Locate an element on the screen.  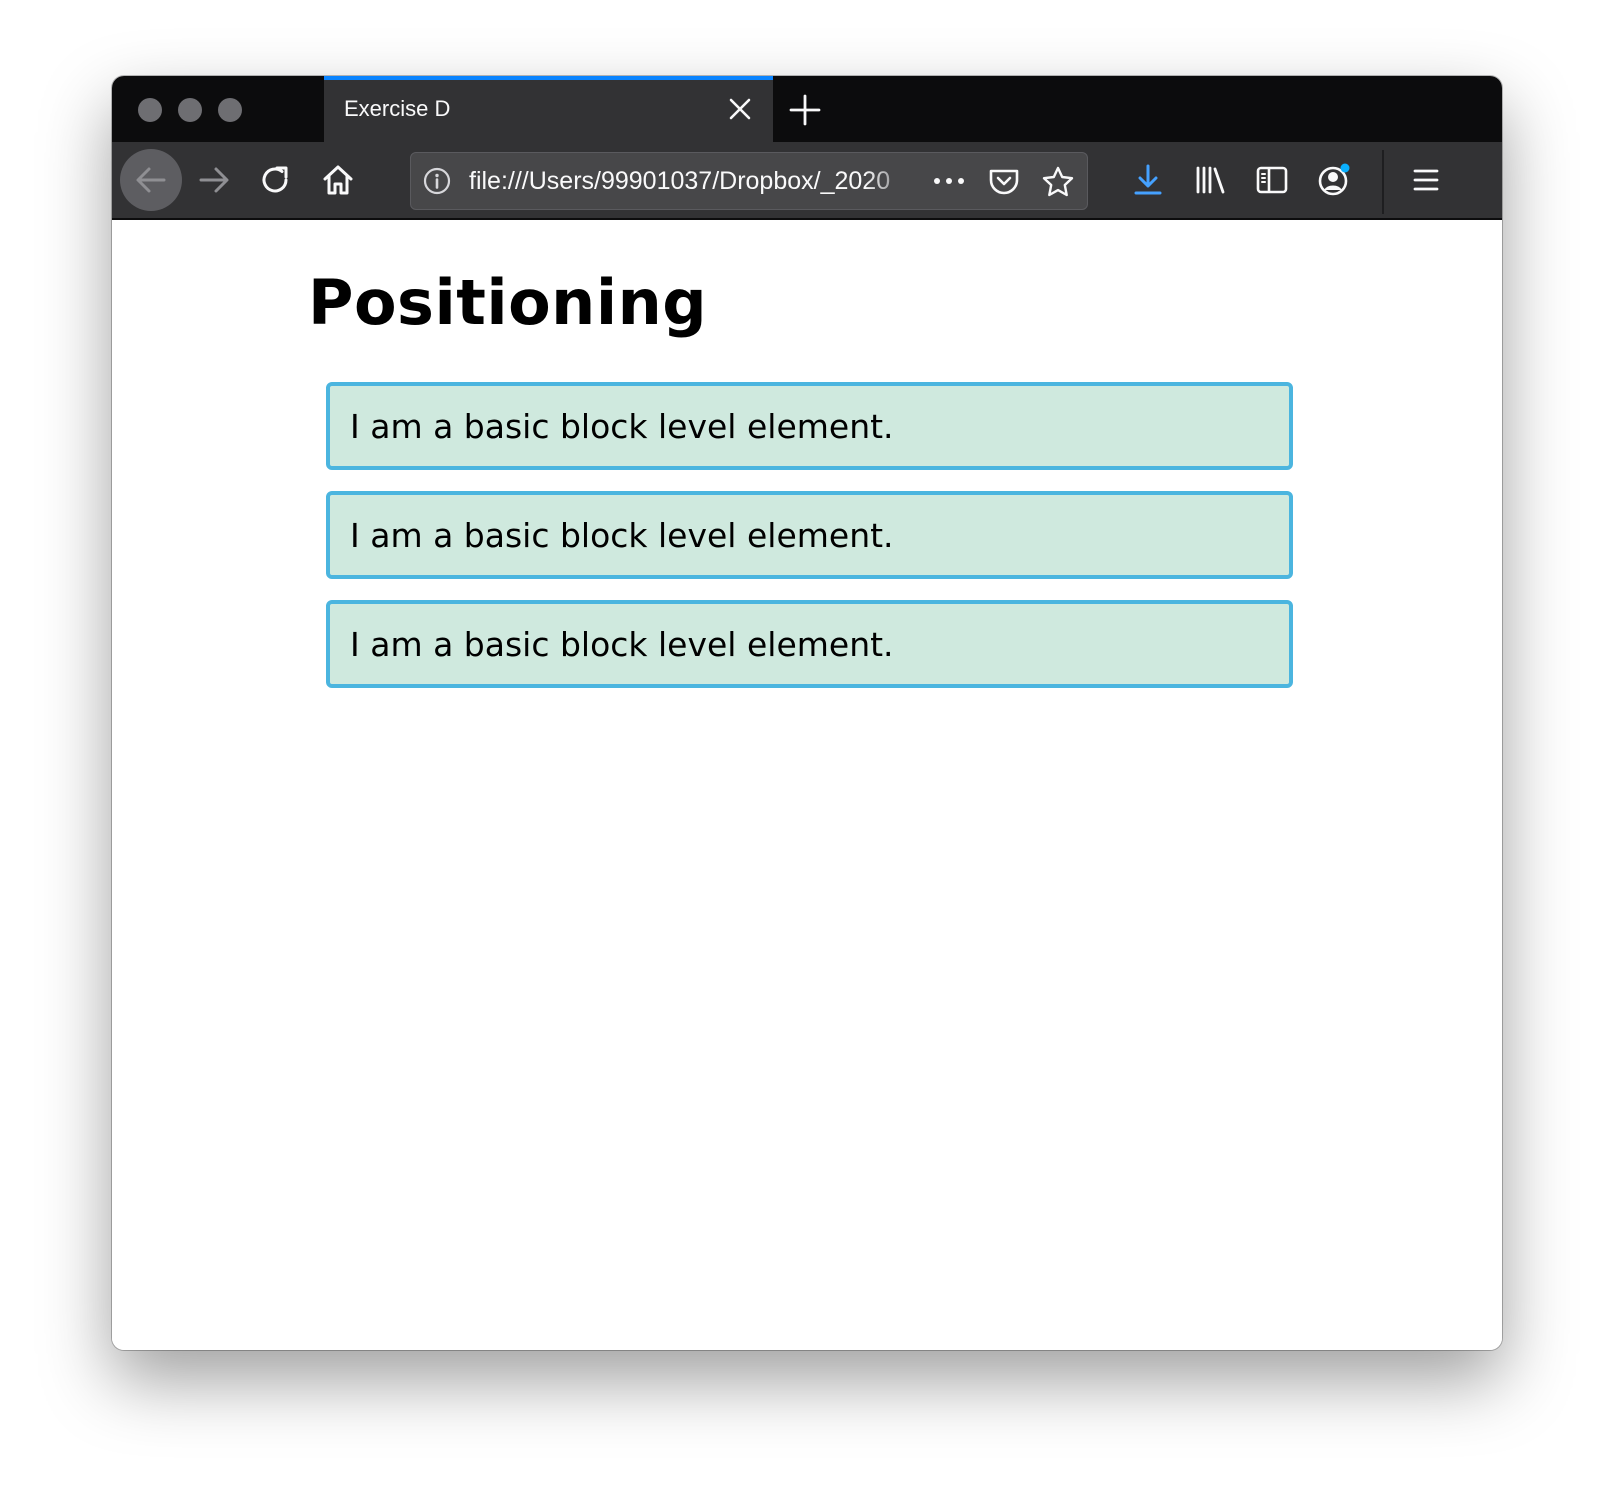
info-icon is located at coordinates (437, 181).